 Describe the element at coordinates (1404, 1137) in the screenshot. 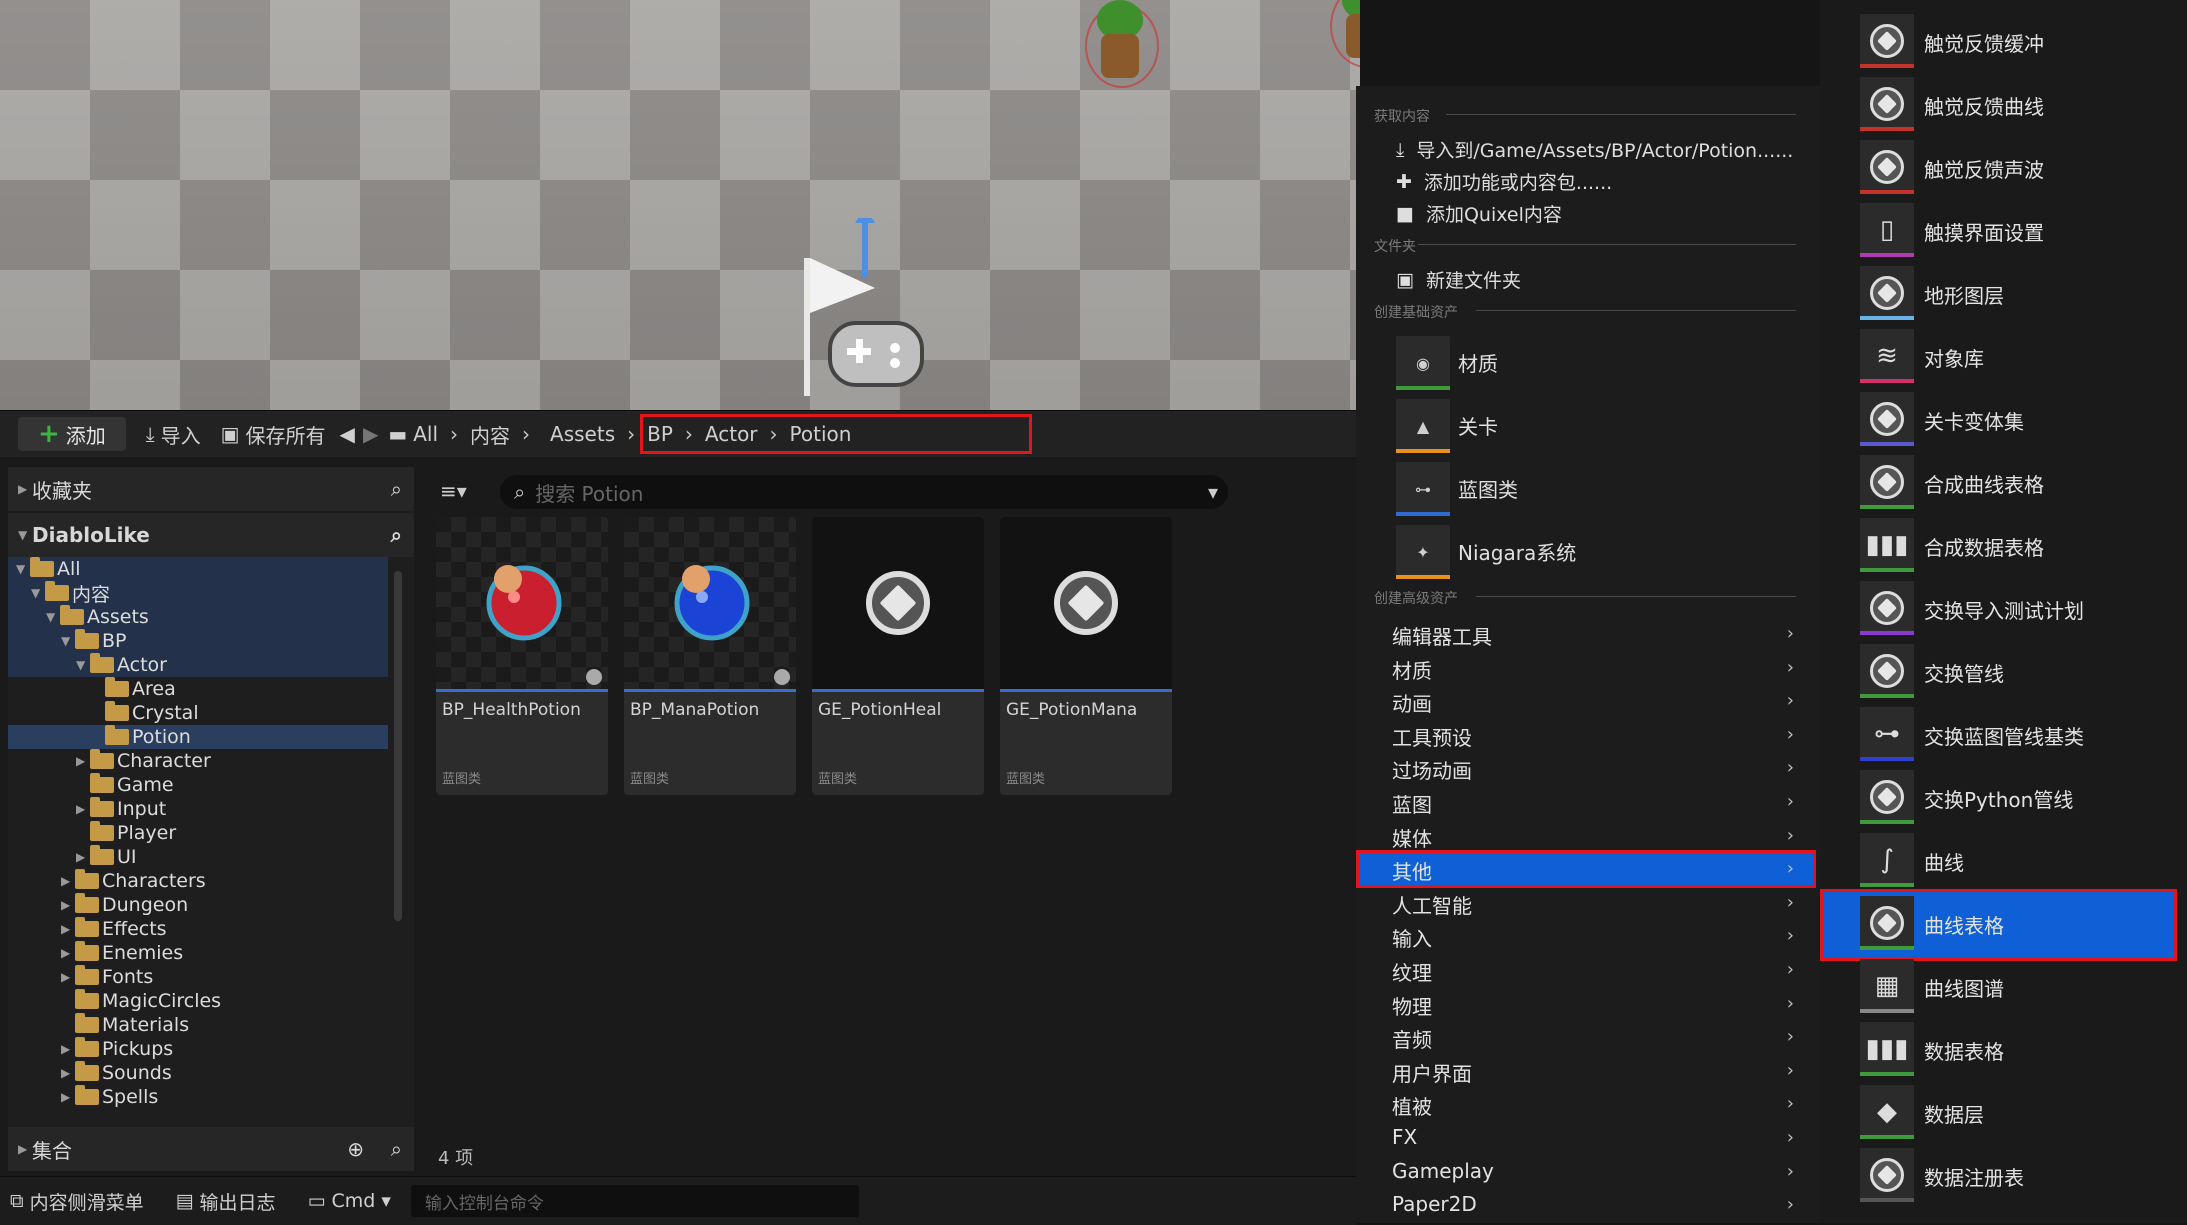

I see `menu-category-item: FX` at that location.